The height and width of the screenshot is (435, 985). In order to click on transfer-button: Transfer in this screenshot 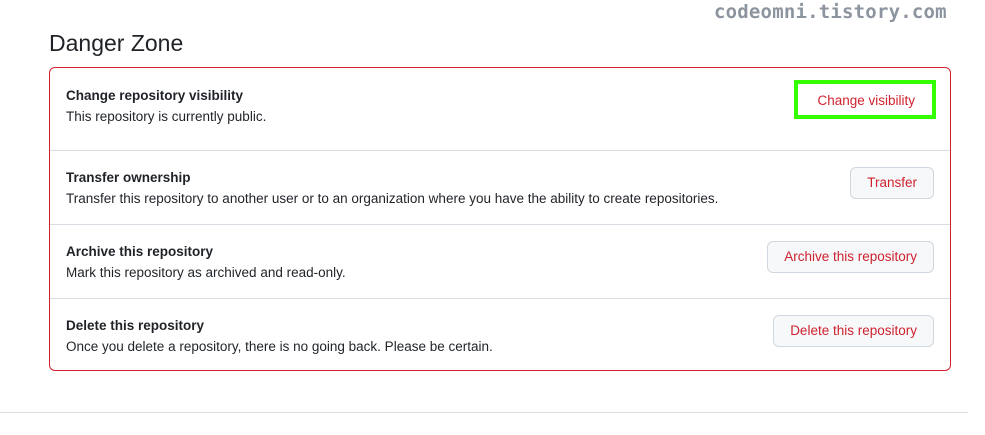, I will do `click(892, 183)`.